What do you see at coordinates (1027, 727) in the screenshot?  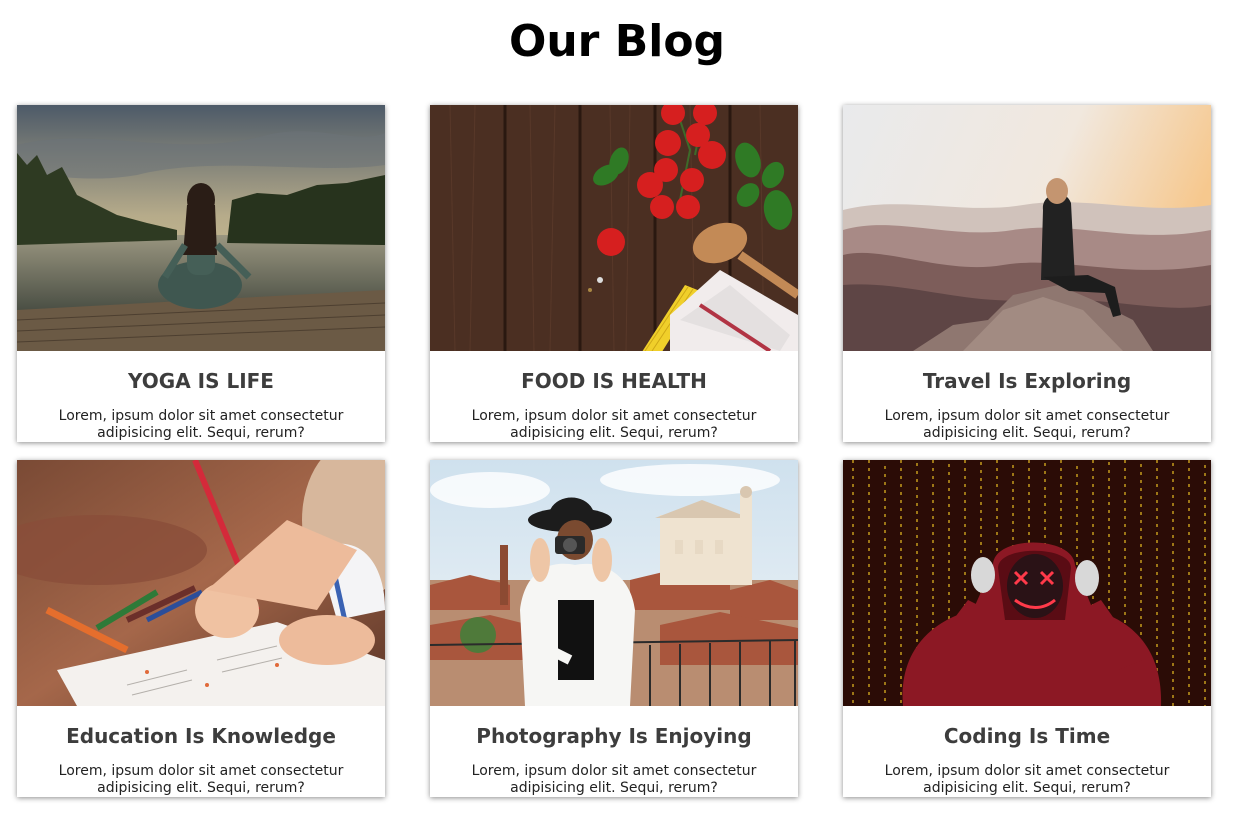 I see `card-title: Coding Is Time` at bounding box center [1027, 727].